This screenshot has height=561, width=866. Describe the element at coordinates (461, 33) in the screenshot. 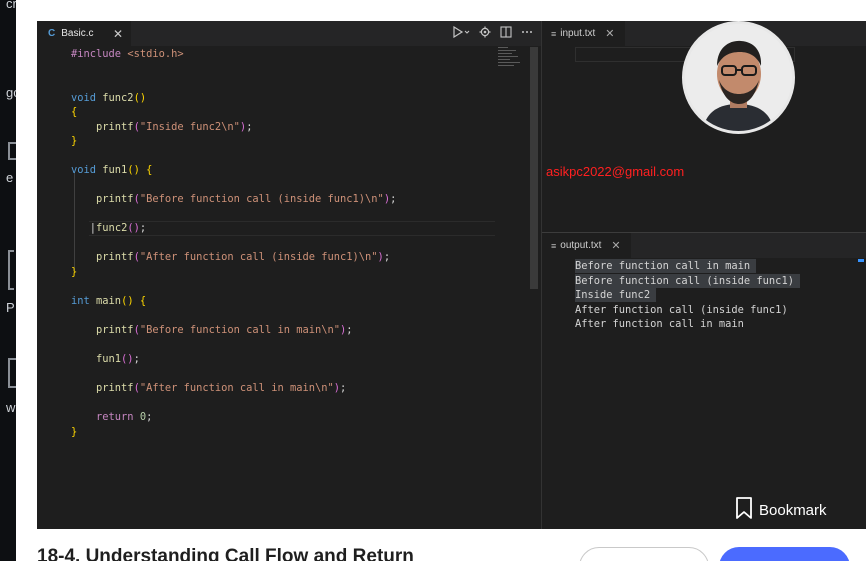

I see `run-debug-icon` at that location.